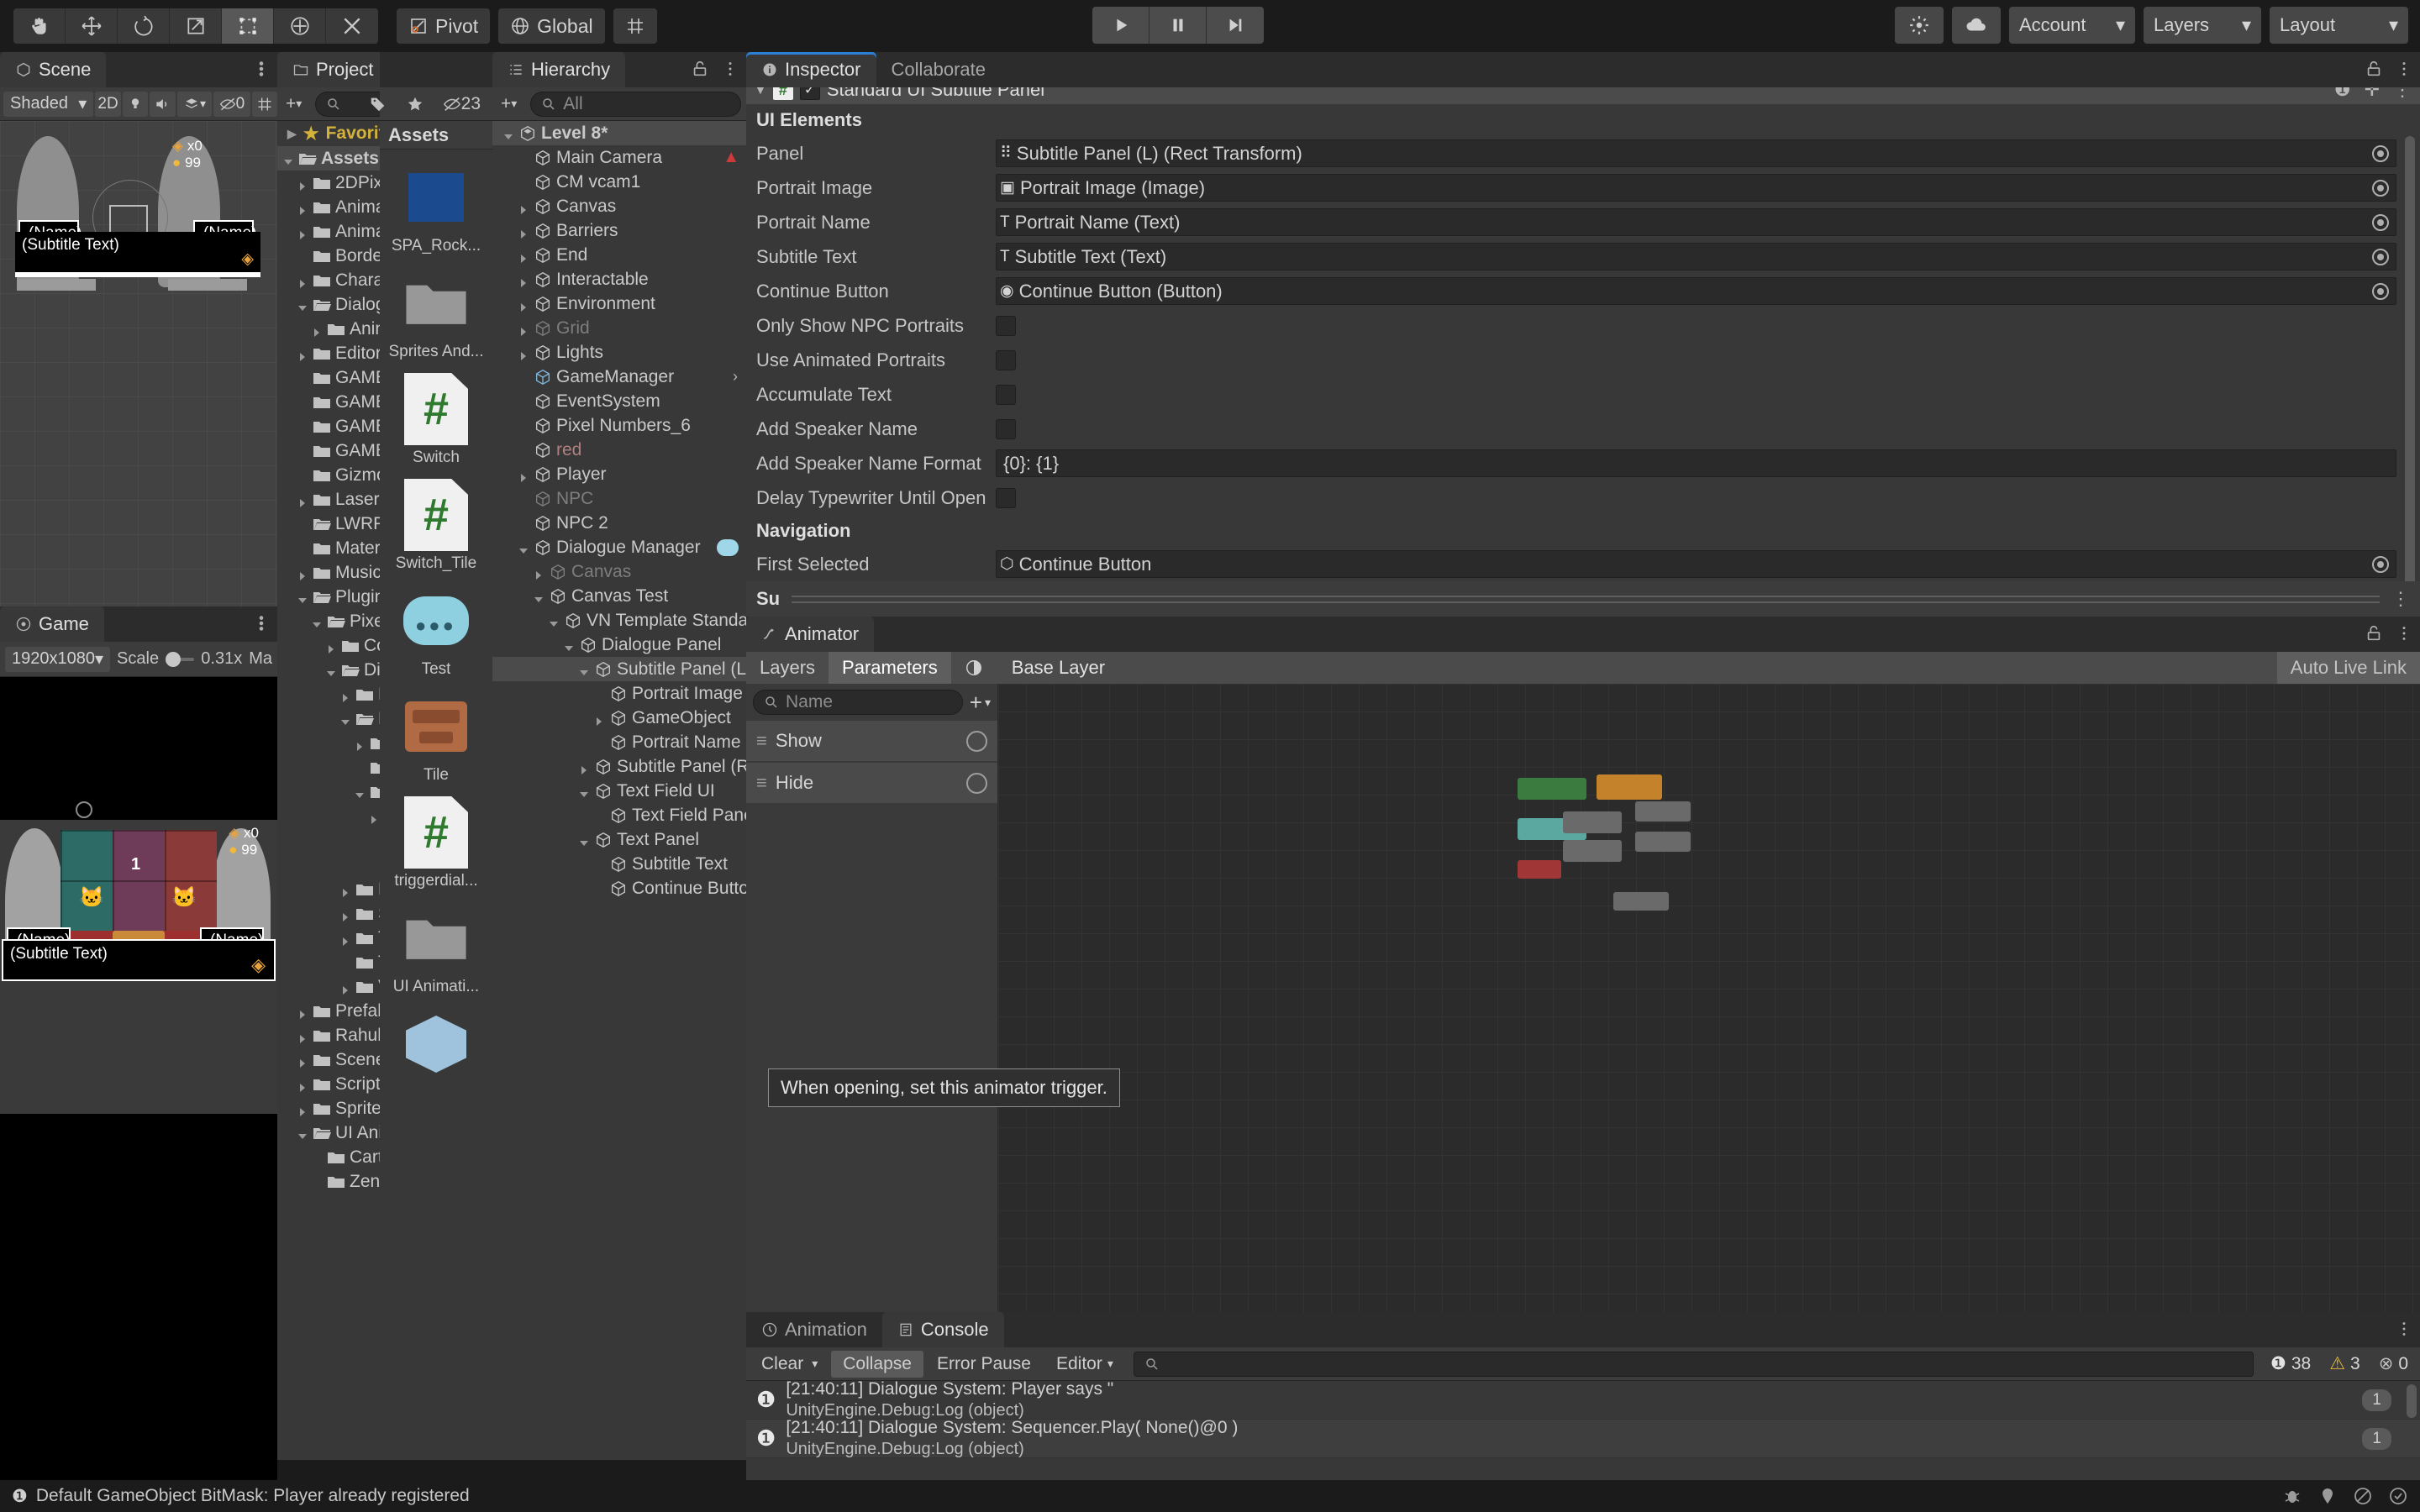 The width and height of the screenshot is (2420, 1512). What do you see at coordinates (293, 104) in the screenshot?
I see `project-add-button: + ▾` at bounding box center [293, 104].